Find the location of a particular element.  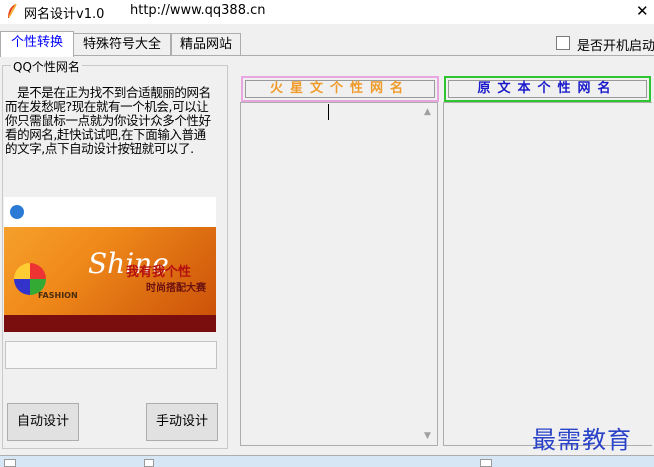

banner-header is located at coordinates (110, 212).